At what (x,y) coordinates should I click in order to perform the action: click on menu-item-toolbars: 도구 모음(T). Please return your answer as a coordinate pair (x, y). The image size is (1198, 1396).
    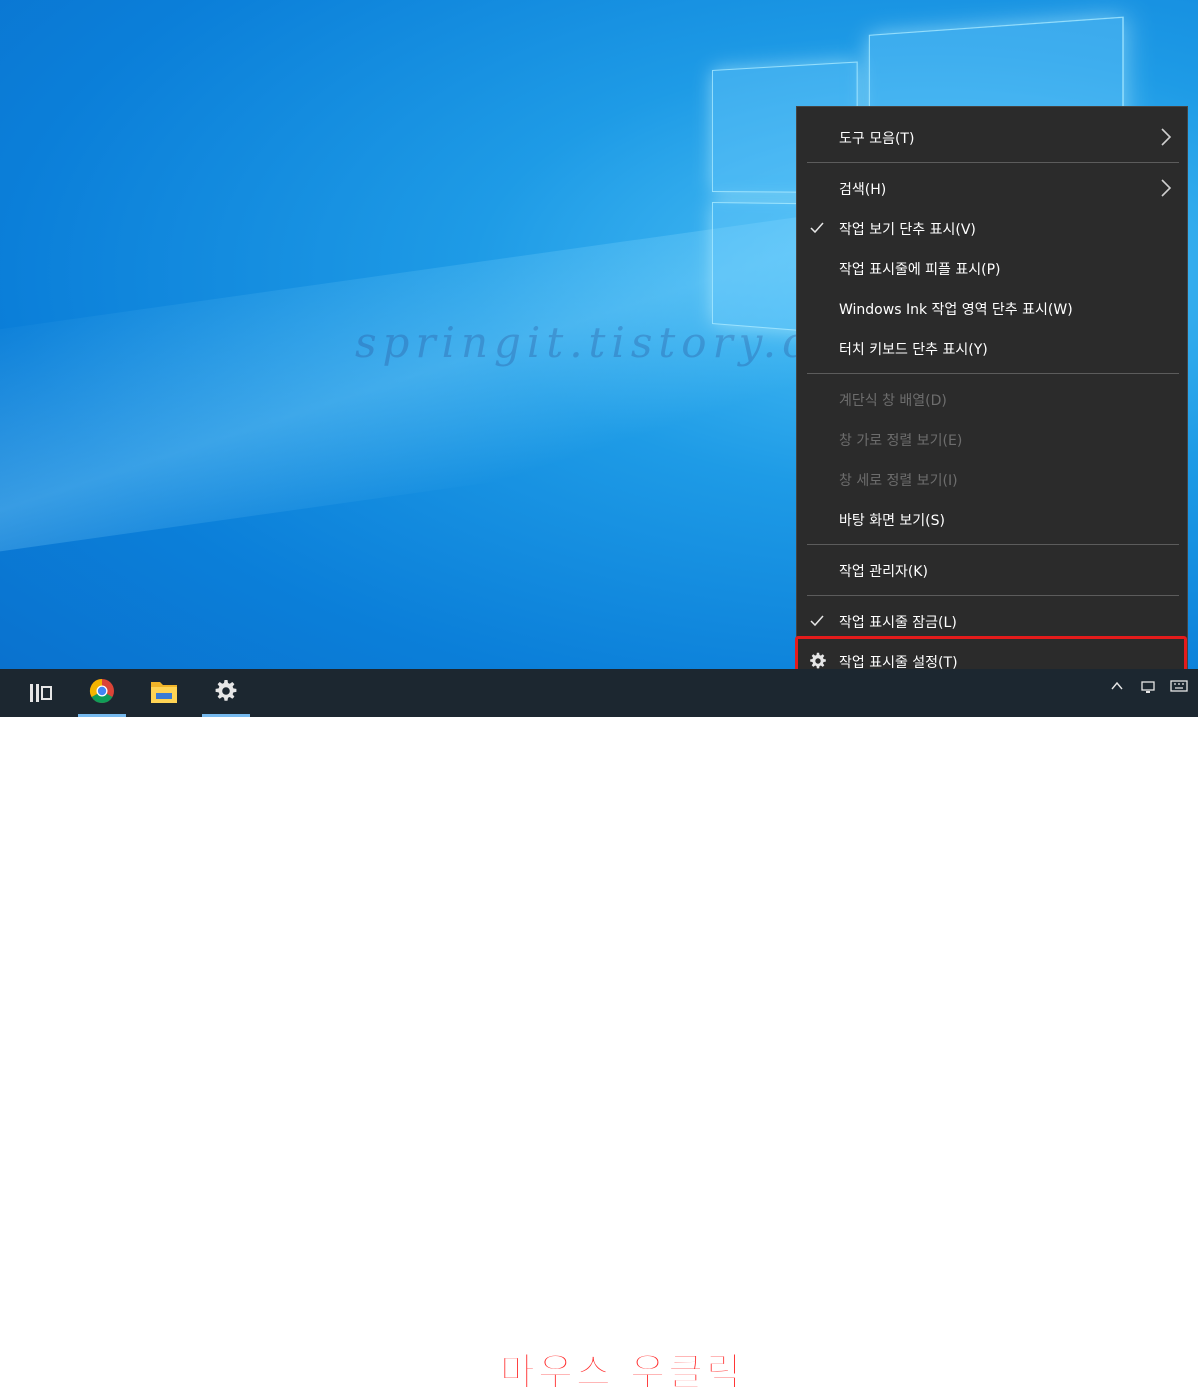
    Looking at the image, I should click on (992, 137).